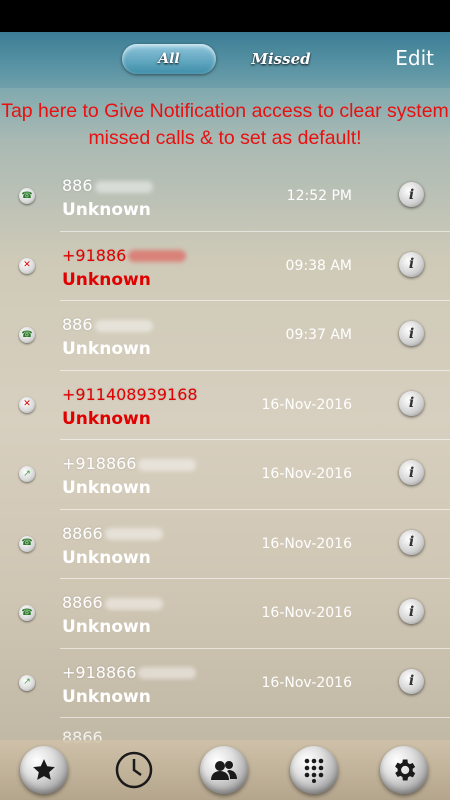 Image resolution: width=450 pixels, height=800 pixels. Describe the element at coordinates (318, 265) in the screenshot. I see `call-time: 09:38 AM` at that location.